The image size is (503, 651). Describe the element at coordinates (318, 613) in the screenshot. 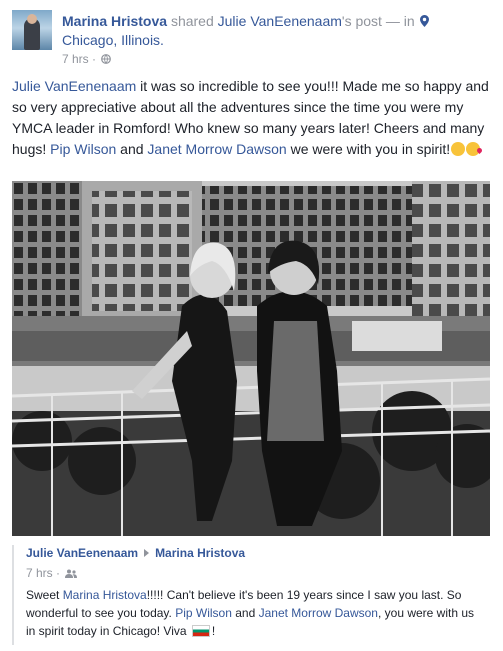

I see `comment-mention-janet: Janet Morrow Dawson` at that location.